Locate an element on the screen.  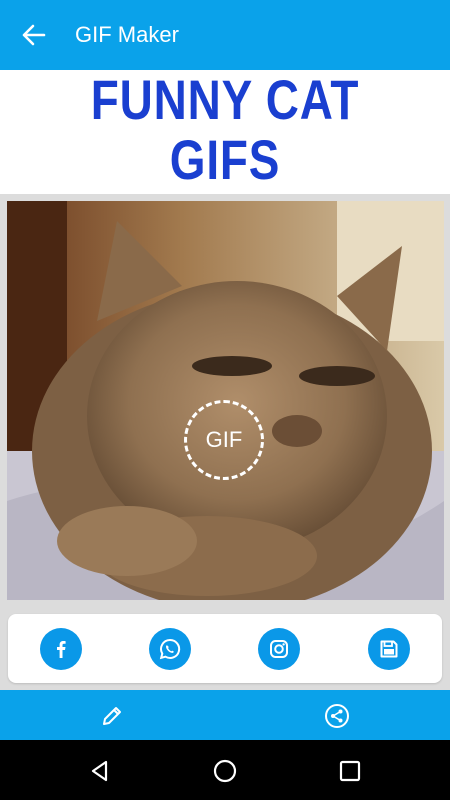
back-triangle-icon is located at coordinates (99, 771).